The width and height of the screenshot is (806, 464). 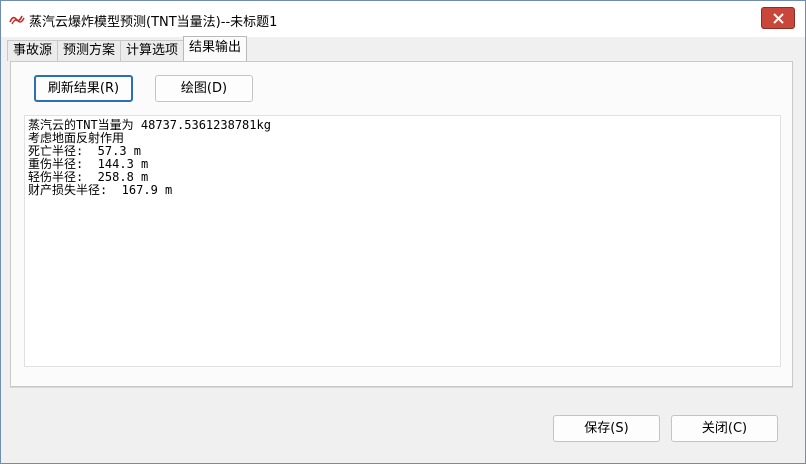 What do you see at coordinates (401, 387) in the screenshot?
I see `footer-divider` at bounding box center [401, 387].